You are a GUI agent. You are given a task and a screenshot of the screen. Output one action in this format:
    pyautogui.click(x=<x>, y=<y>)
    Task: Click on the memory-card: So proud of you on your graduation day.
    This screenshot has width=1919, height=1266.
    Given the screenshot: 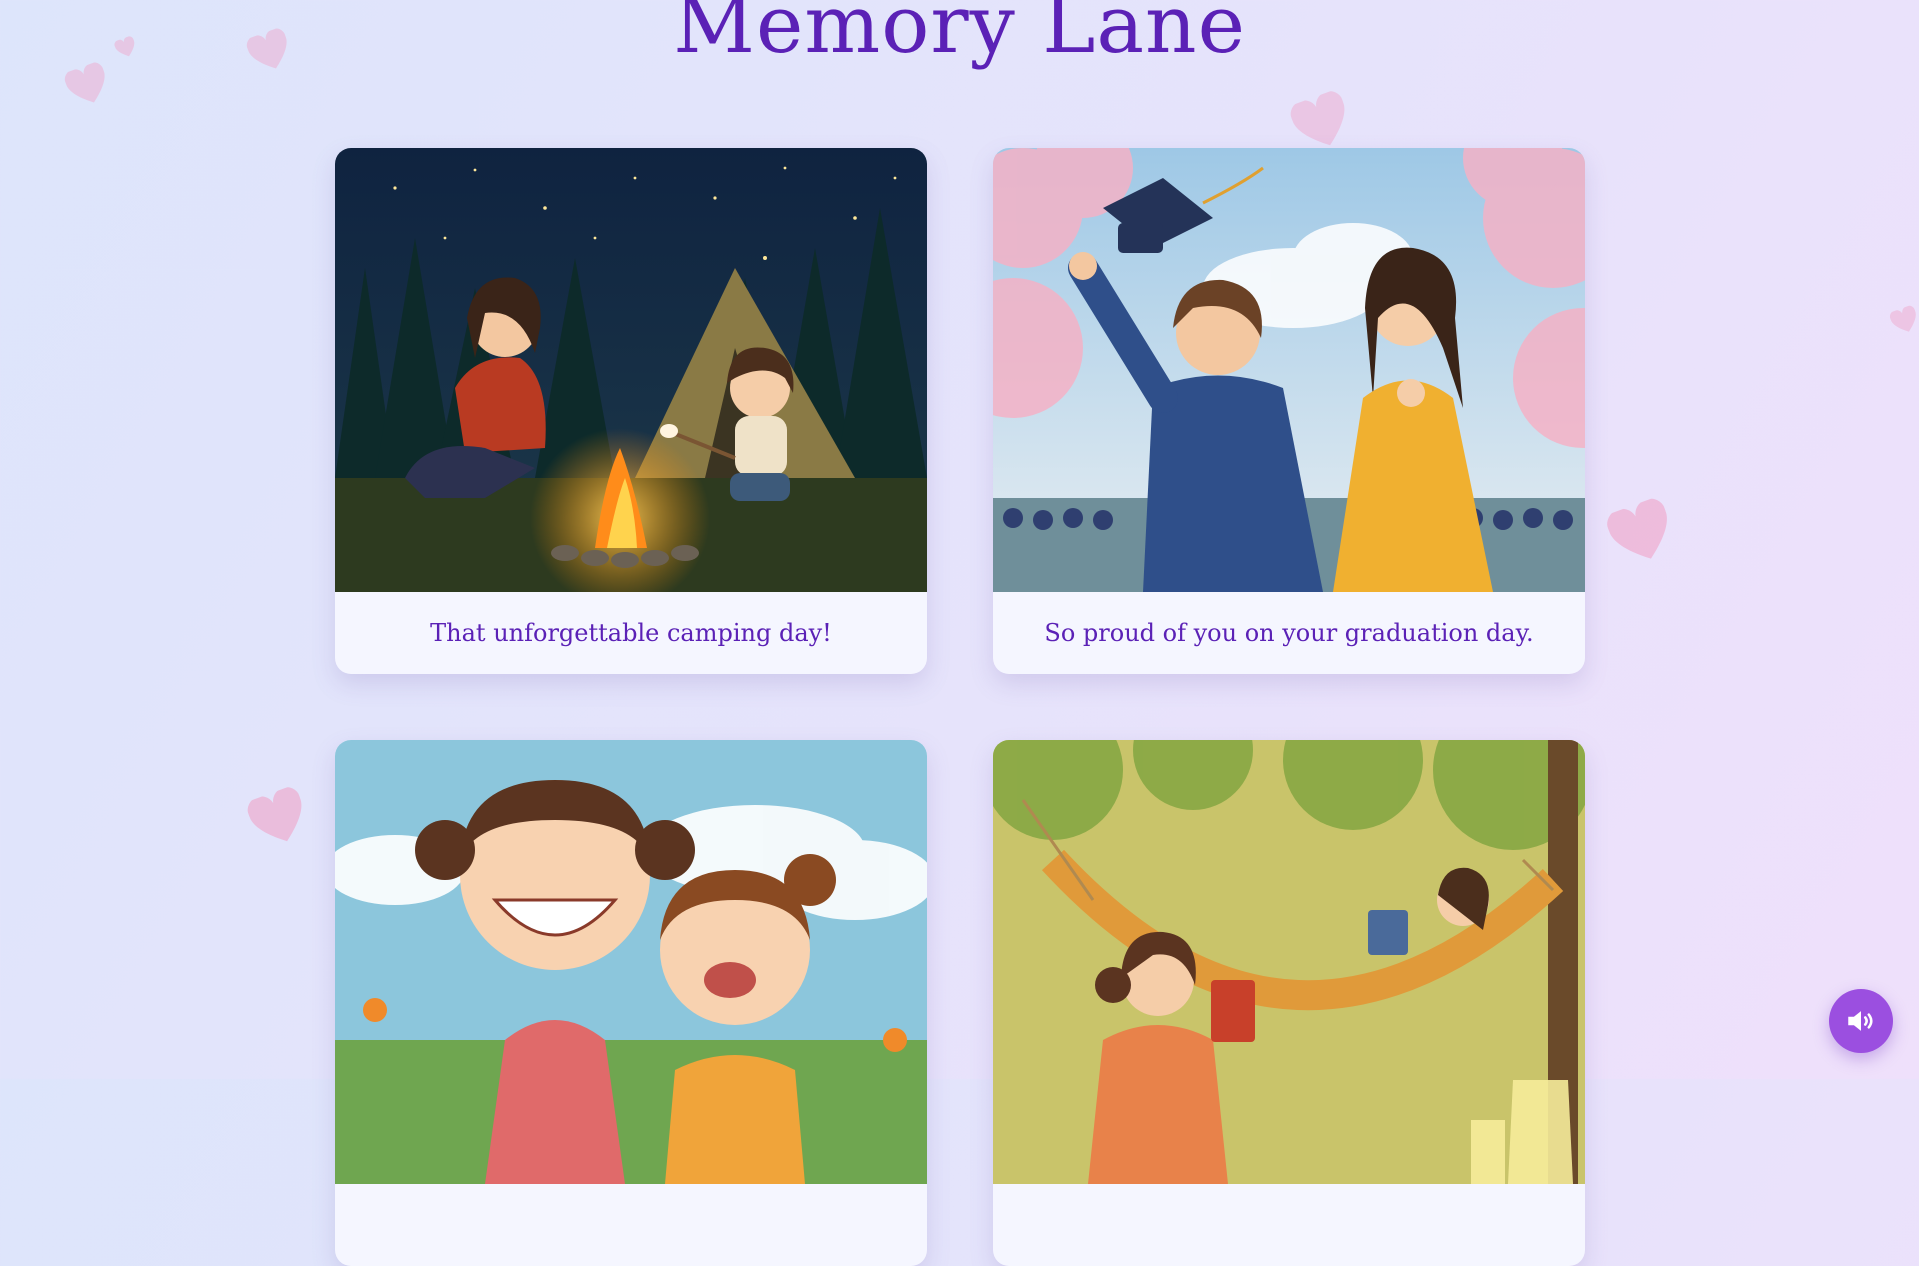 What is the action you would take?
    pyautogui.click(x=1289, y=411)
    